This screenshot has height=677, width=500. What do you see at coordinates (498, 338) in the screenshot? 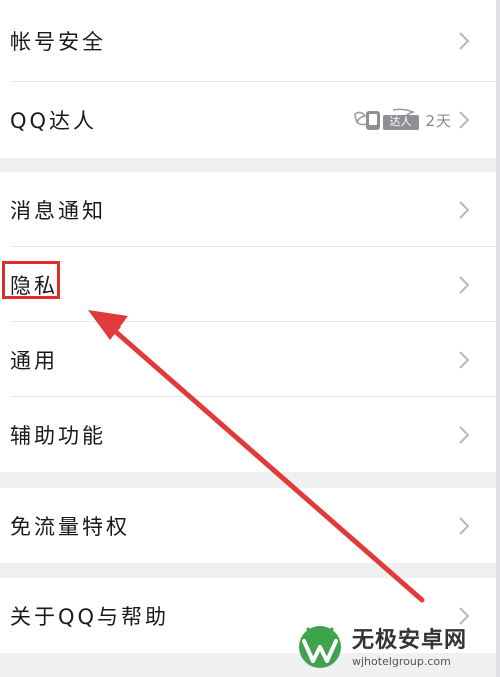
I see `scrollbar-edge` at bounding box center [498, 338].